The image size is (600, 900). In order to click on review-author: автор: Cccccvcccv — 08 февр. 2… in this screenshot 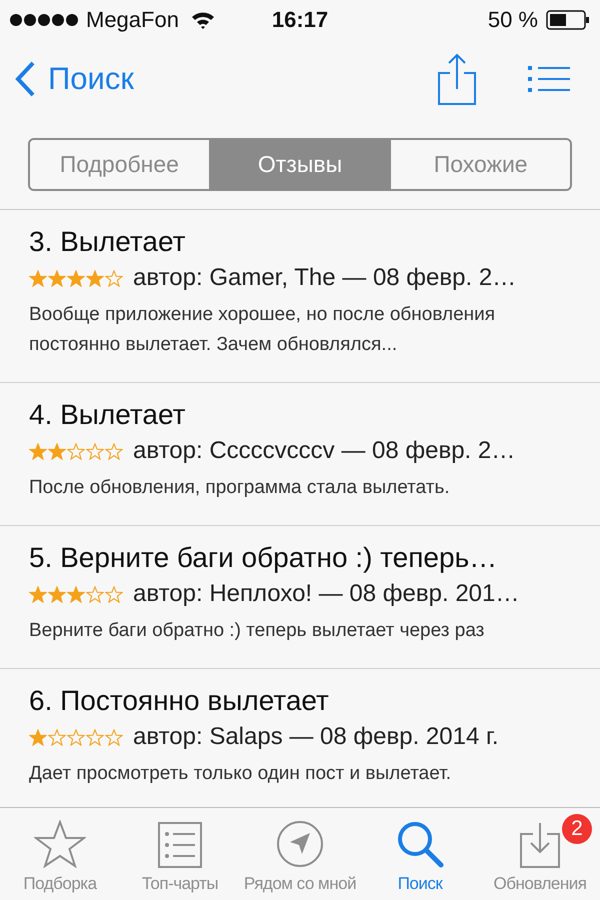, I will do `click(324, 451)`.